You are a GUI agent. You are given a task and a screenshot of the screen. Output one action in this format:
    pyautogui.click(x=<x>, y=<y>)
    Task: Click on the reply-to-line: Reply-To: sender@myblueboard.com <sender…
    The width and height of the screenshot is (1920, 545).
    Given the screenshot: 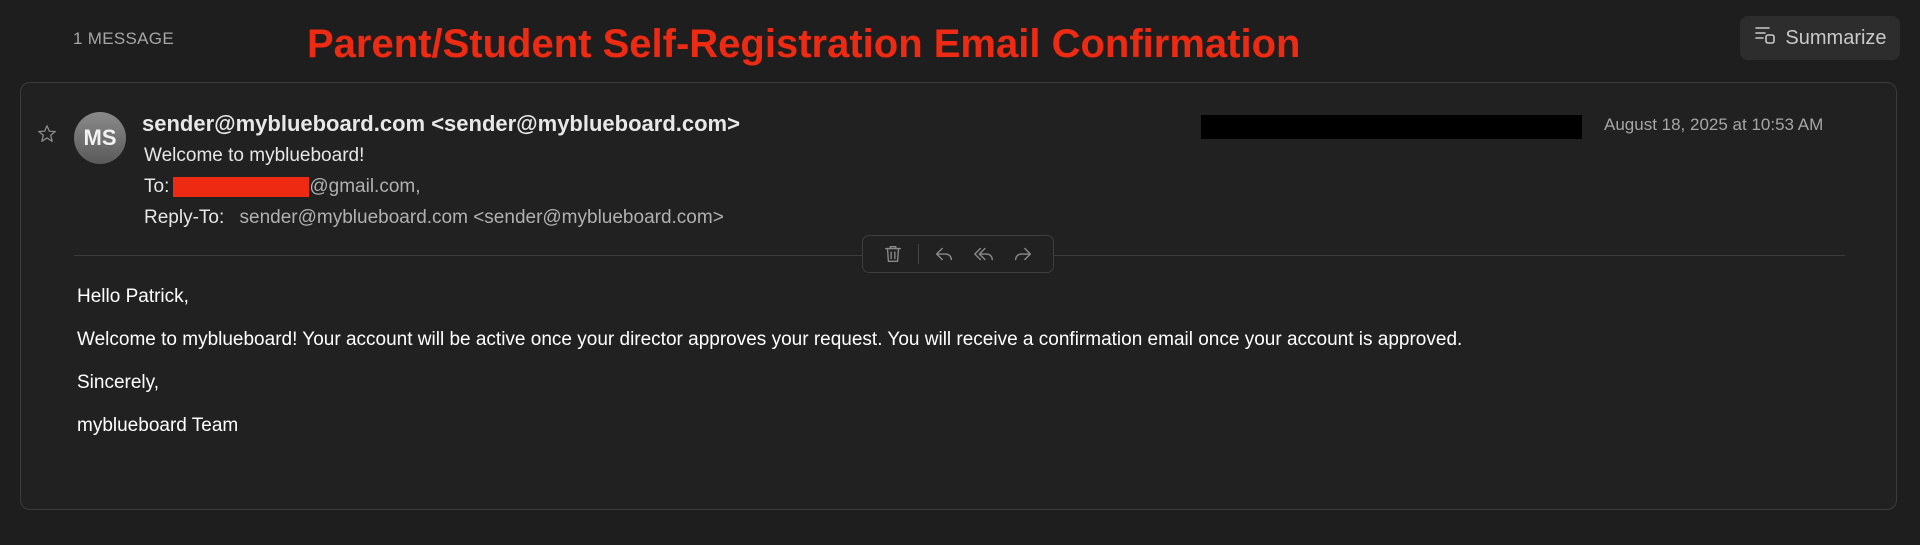 What is the action you would take?
    pyautogui.click(x=434, y=218)
    